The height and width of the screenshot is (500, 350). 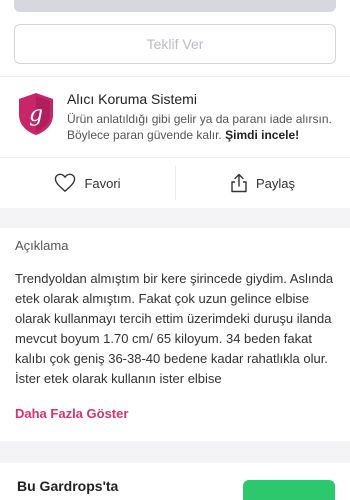 I want to click on description-heading: Açıklama, so click(x=42, y=245).